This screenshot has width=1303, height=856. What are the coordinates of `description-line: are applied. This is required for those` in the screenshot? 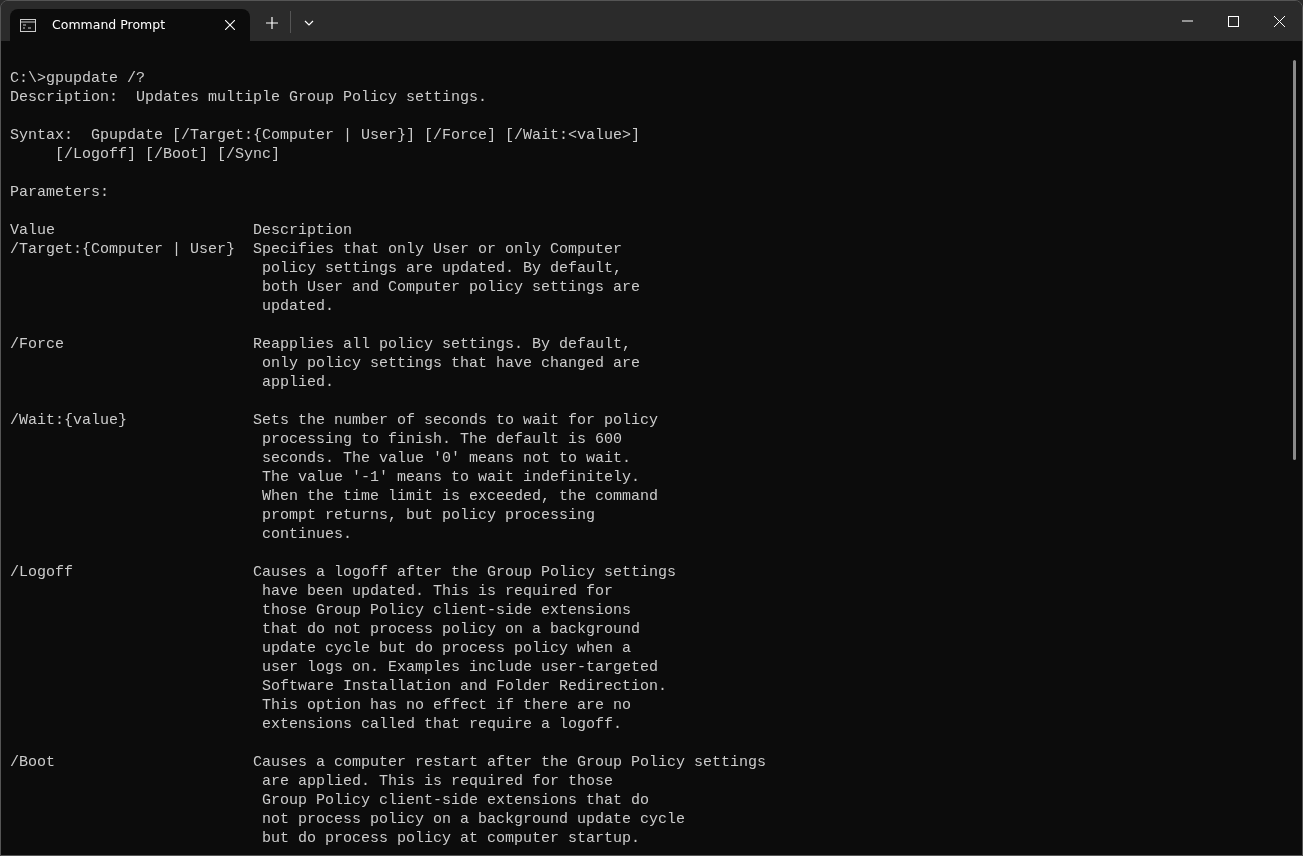 It's located at (437, 781).